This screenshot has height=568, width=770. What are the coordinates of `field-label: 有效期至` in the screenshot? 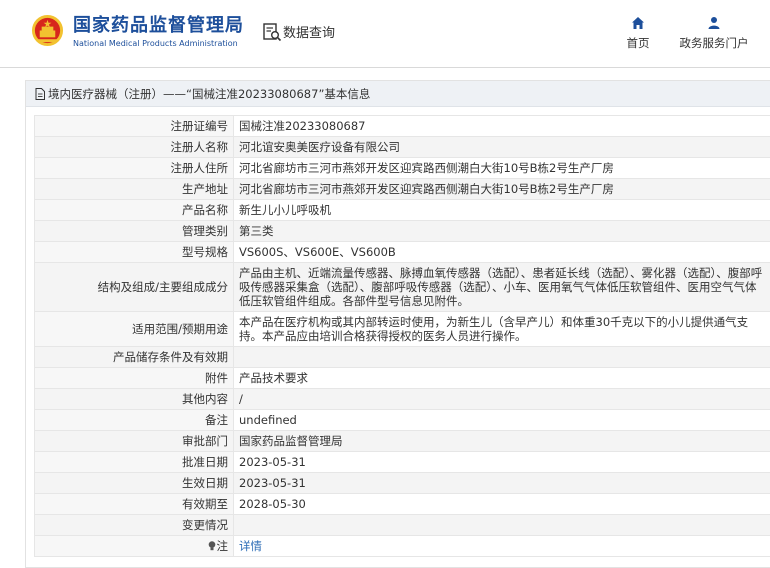 It's located at (134, 504).